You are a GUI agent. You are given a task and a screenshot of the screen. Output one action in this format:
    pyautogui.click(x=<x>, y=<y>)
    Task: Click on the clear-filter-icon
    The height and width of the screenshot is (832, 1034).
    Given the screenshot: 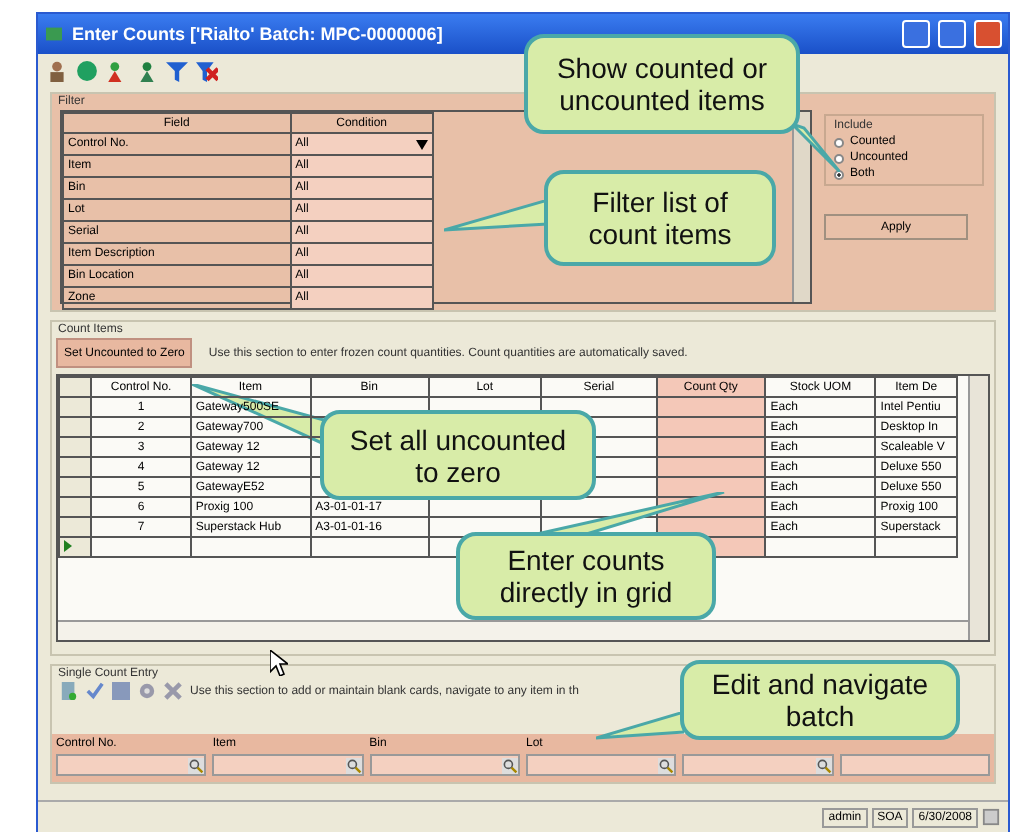 What is the action you would take?
    pyautogui.click(x=207, y=71)
    